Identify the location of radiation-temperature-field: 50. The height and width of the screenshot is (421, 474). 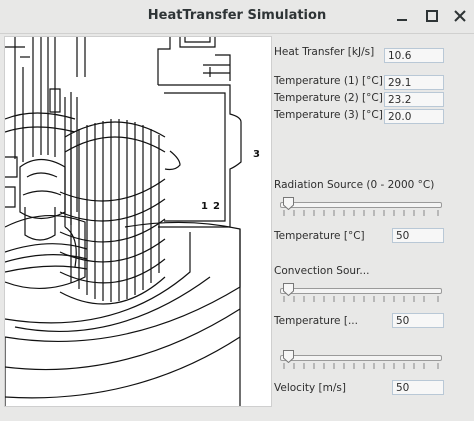
(418, 235).